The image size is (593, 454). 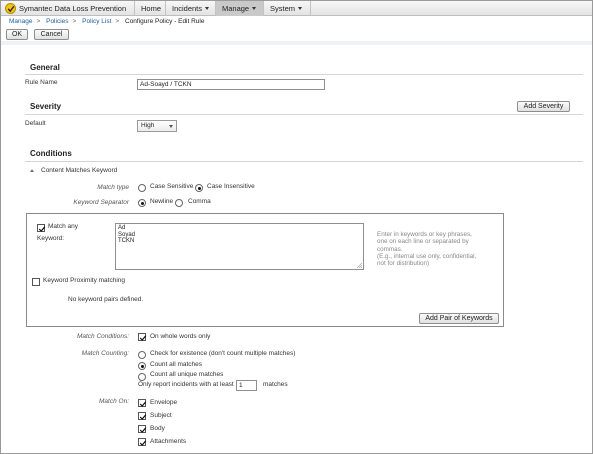 I want to click on severity-section-title: Severity, so click(x=46, y=106).